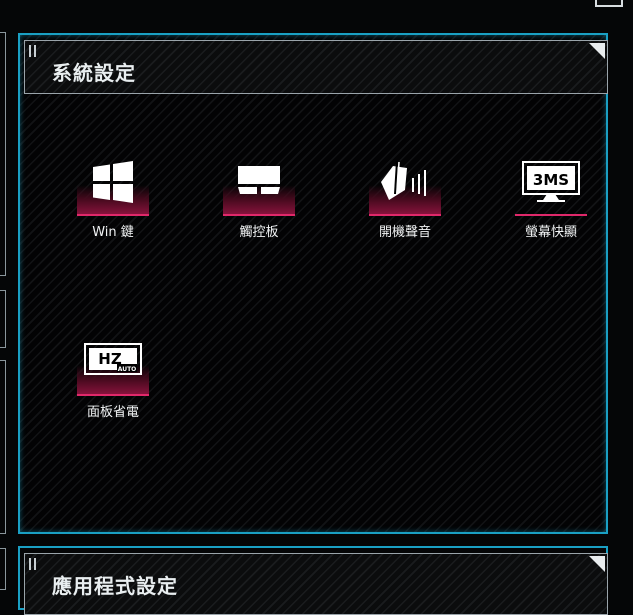 Image resolution: width=633 pixels, height=615 pixels. I want to click on win-key-toggle: Win 鍵, so click(113, 200).